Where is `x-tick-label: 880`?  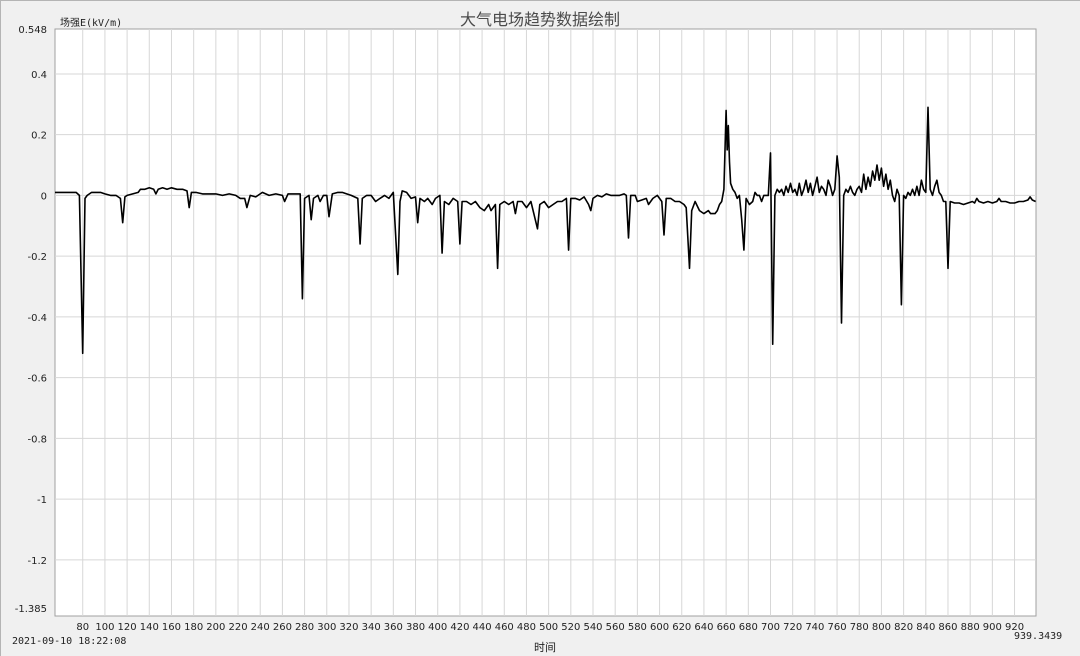
x-tick-label: 880 is located at coordinates (970, 627).